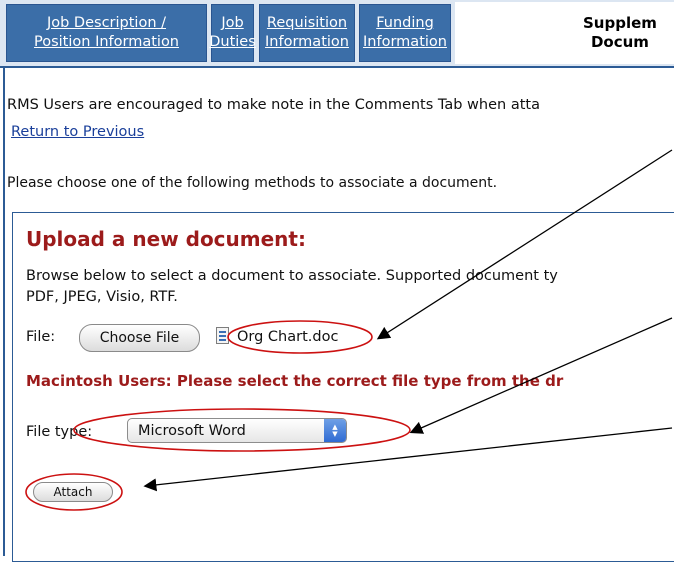  What do you see at coordinates (74, 492) in the screenshot?
I see `annotation-ellipse-attach` at bounding box center [74, 492].